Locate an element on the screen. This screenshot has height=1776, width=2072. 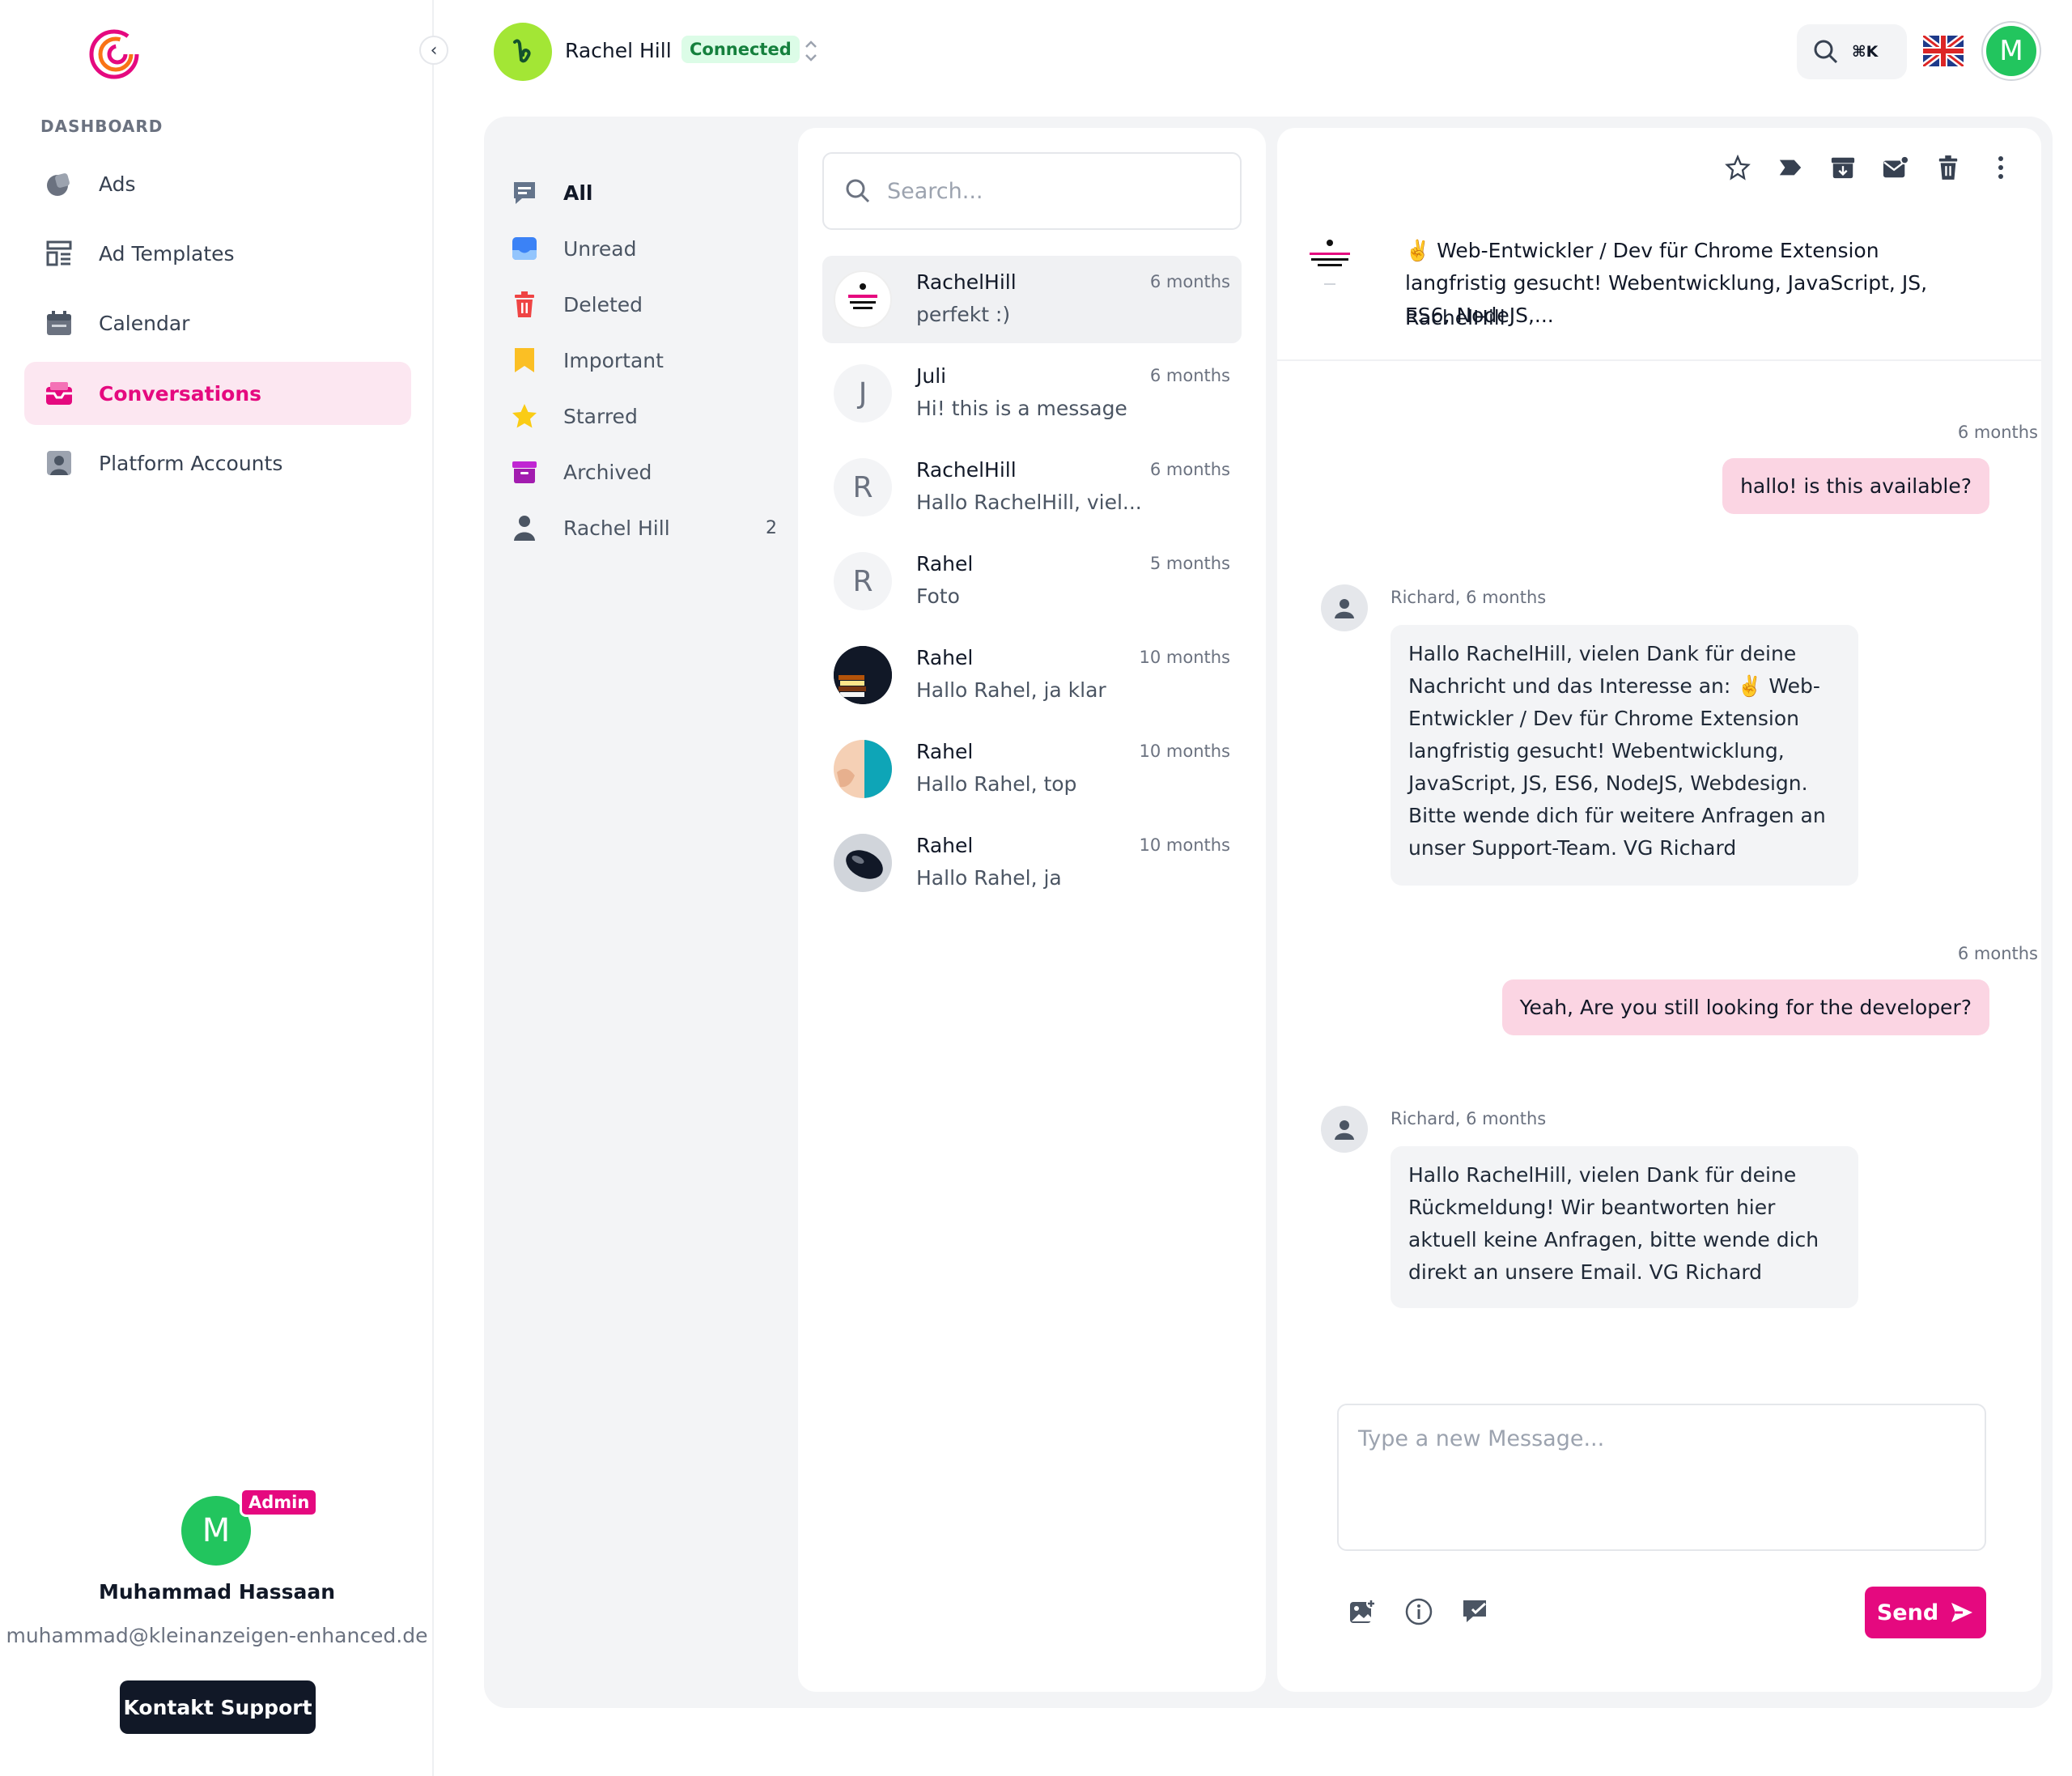
account-avatar is located at coordinates (523, 52).